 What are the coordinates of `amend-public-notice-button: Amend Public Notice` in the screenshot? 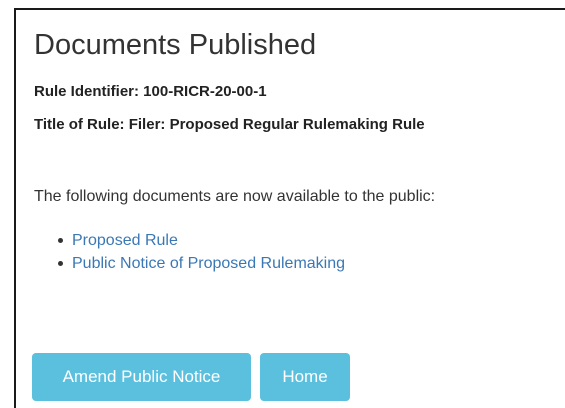 It's located at (141, 377).